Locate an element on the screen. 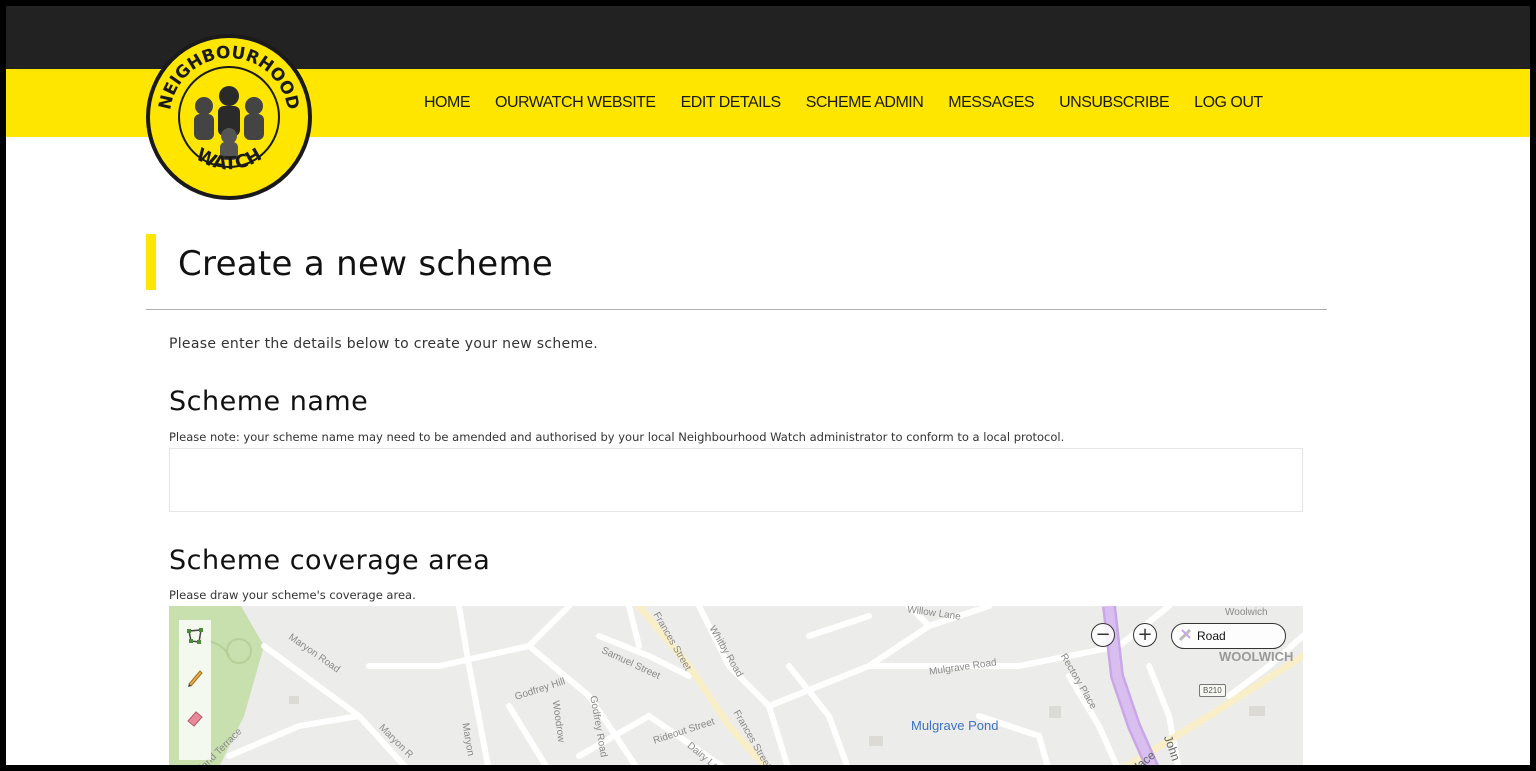 This screenshot has height=771, width=1536. eraser-icon is located at coordinates (195, 717).